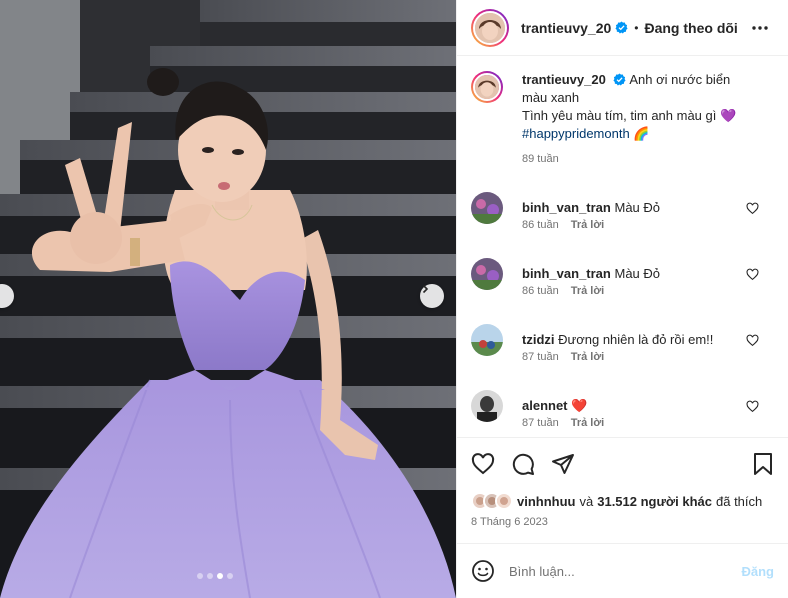 The image size is (788, 598). I want to click on comment-input, so click(609, 571).